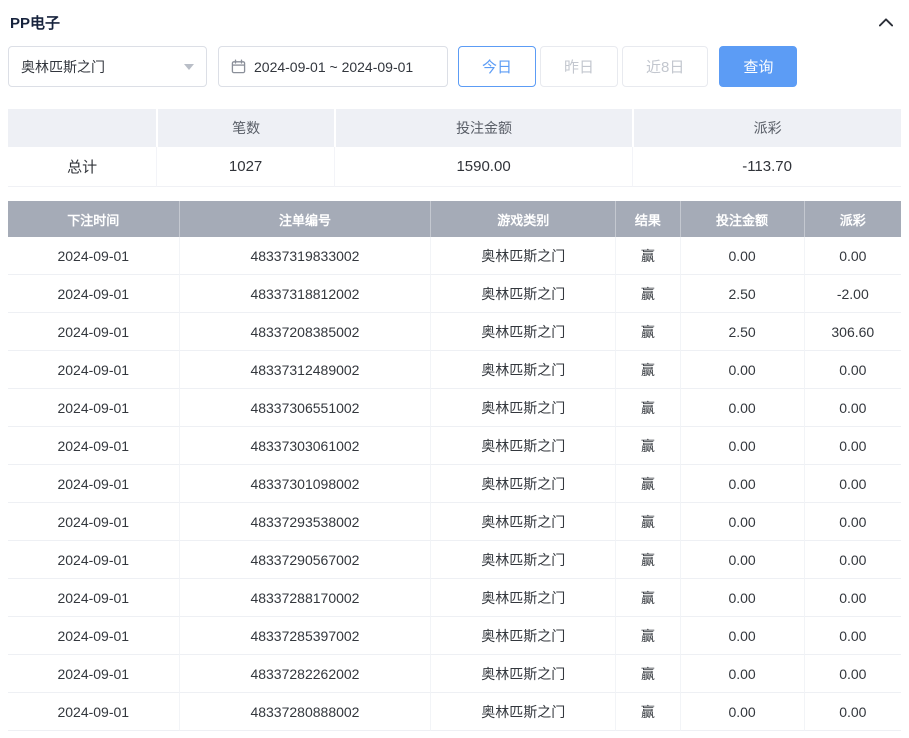  Describe the element at coordinates (483, 128) in the screenshot. I see `summary-header-bet-amount: 投注金额` at that location.